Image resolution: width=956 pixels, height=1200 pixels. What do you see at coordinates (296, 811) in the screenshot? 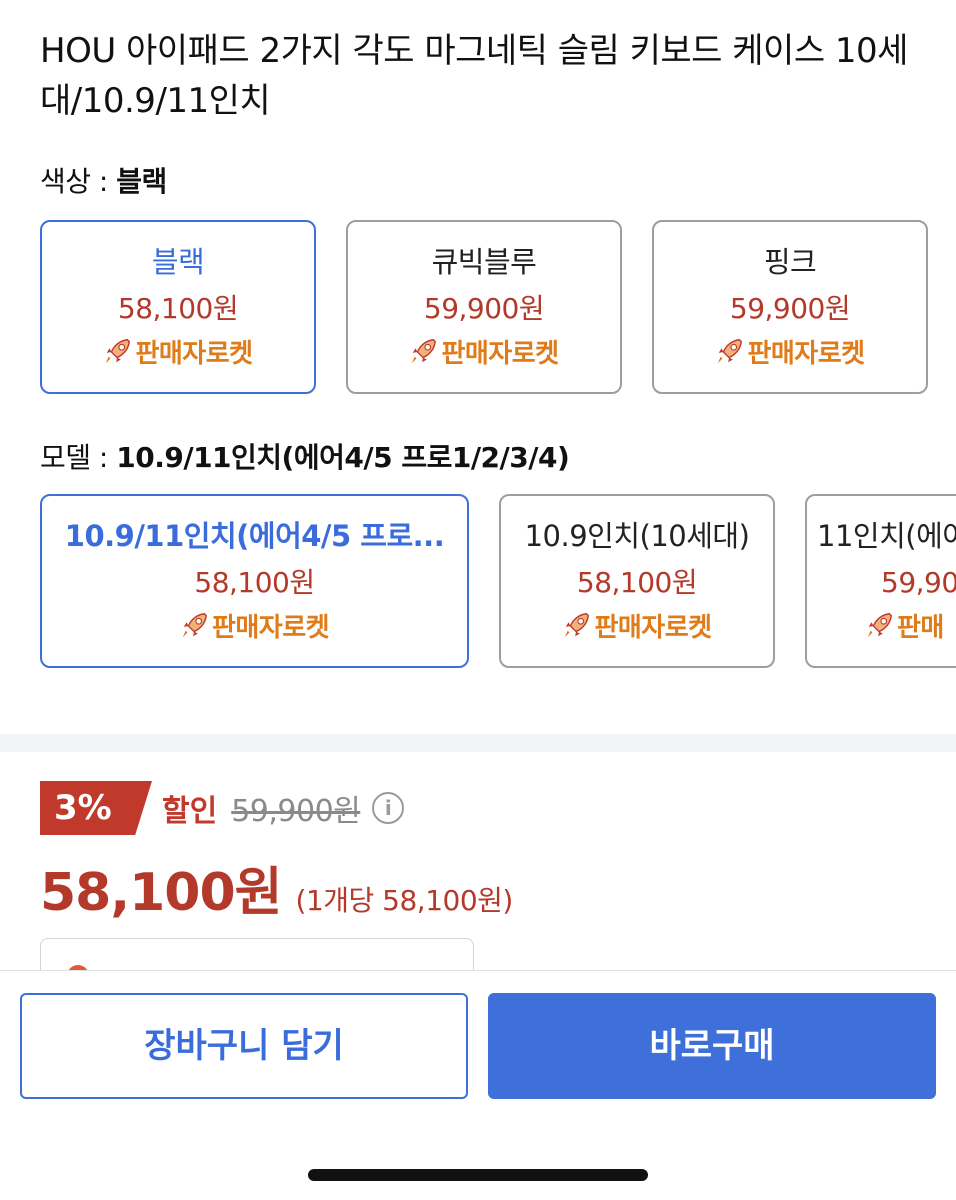
I see `original-price: 59,900원` at bounding box center [296, 811].